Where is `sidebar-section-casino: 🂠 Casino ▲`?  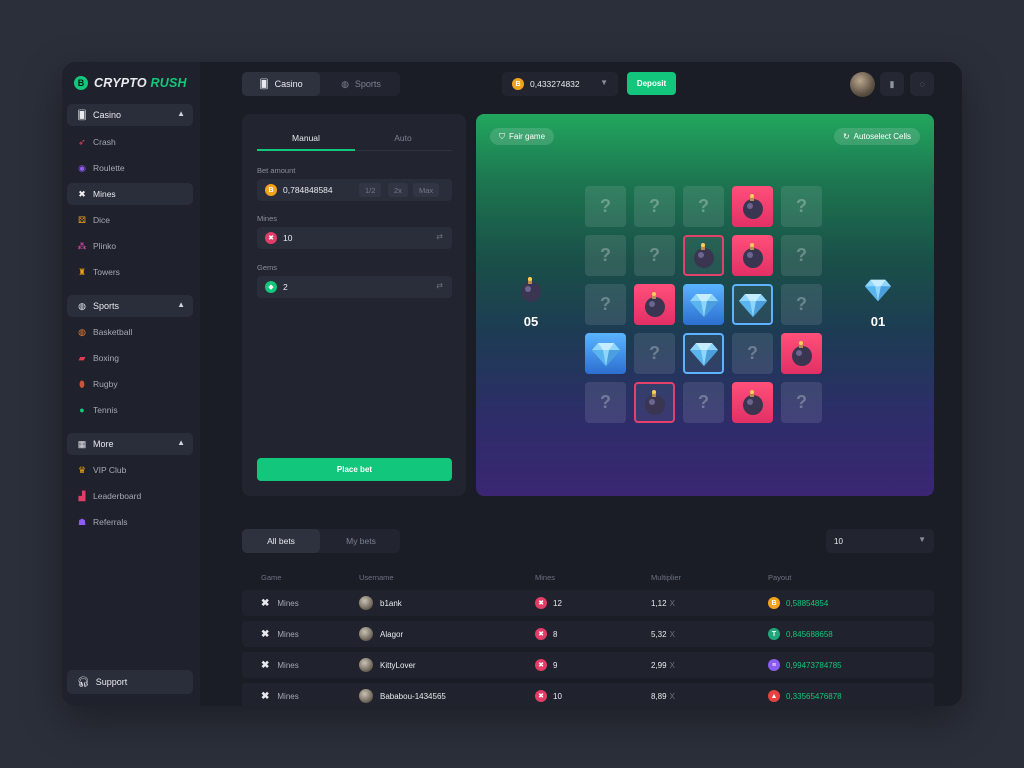 sidebar-section-casino: 🂠 Casino ▲ is located at coordinates (130, 115).